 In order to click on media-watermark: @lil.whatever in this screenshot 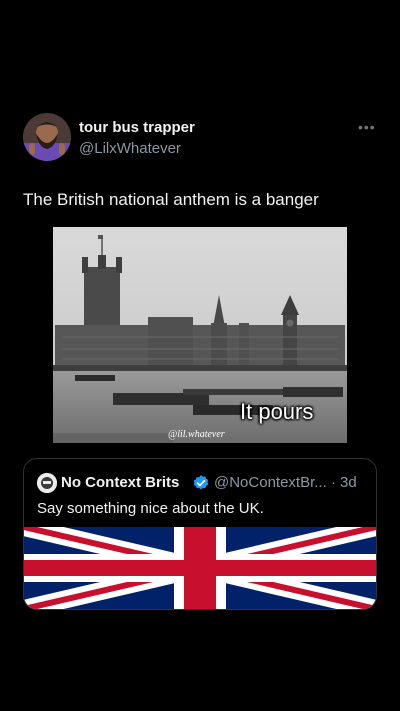, I will do `click(196, 434)`.